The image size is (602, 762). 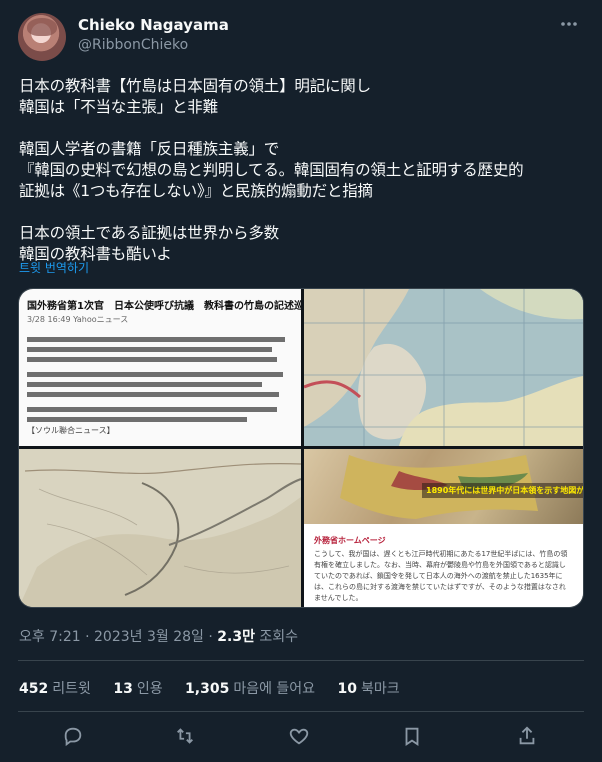 What do you see at coordinates (73, 736) in the screenshot?
I see `reply-icon` at bounding box center [73, 736].